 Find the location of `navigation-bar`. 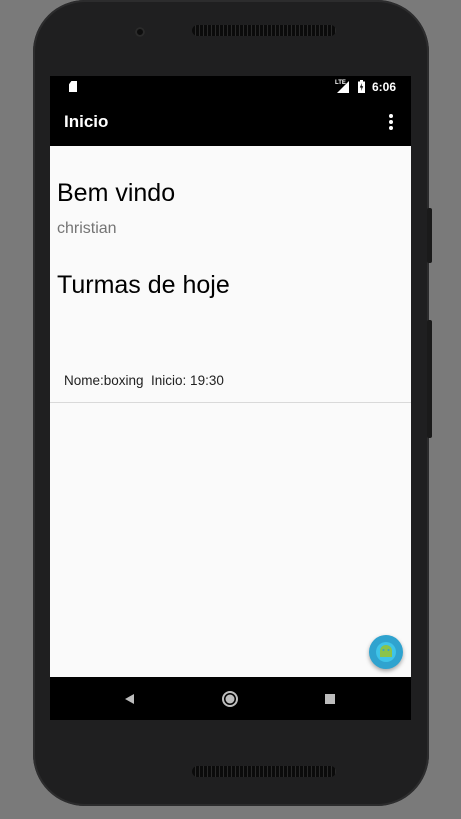

navigation-bar is located at coordinates (230, 698).